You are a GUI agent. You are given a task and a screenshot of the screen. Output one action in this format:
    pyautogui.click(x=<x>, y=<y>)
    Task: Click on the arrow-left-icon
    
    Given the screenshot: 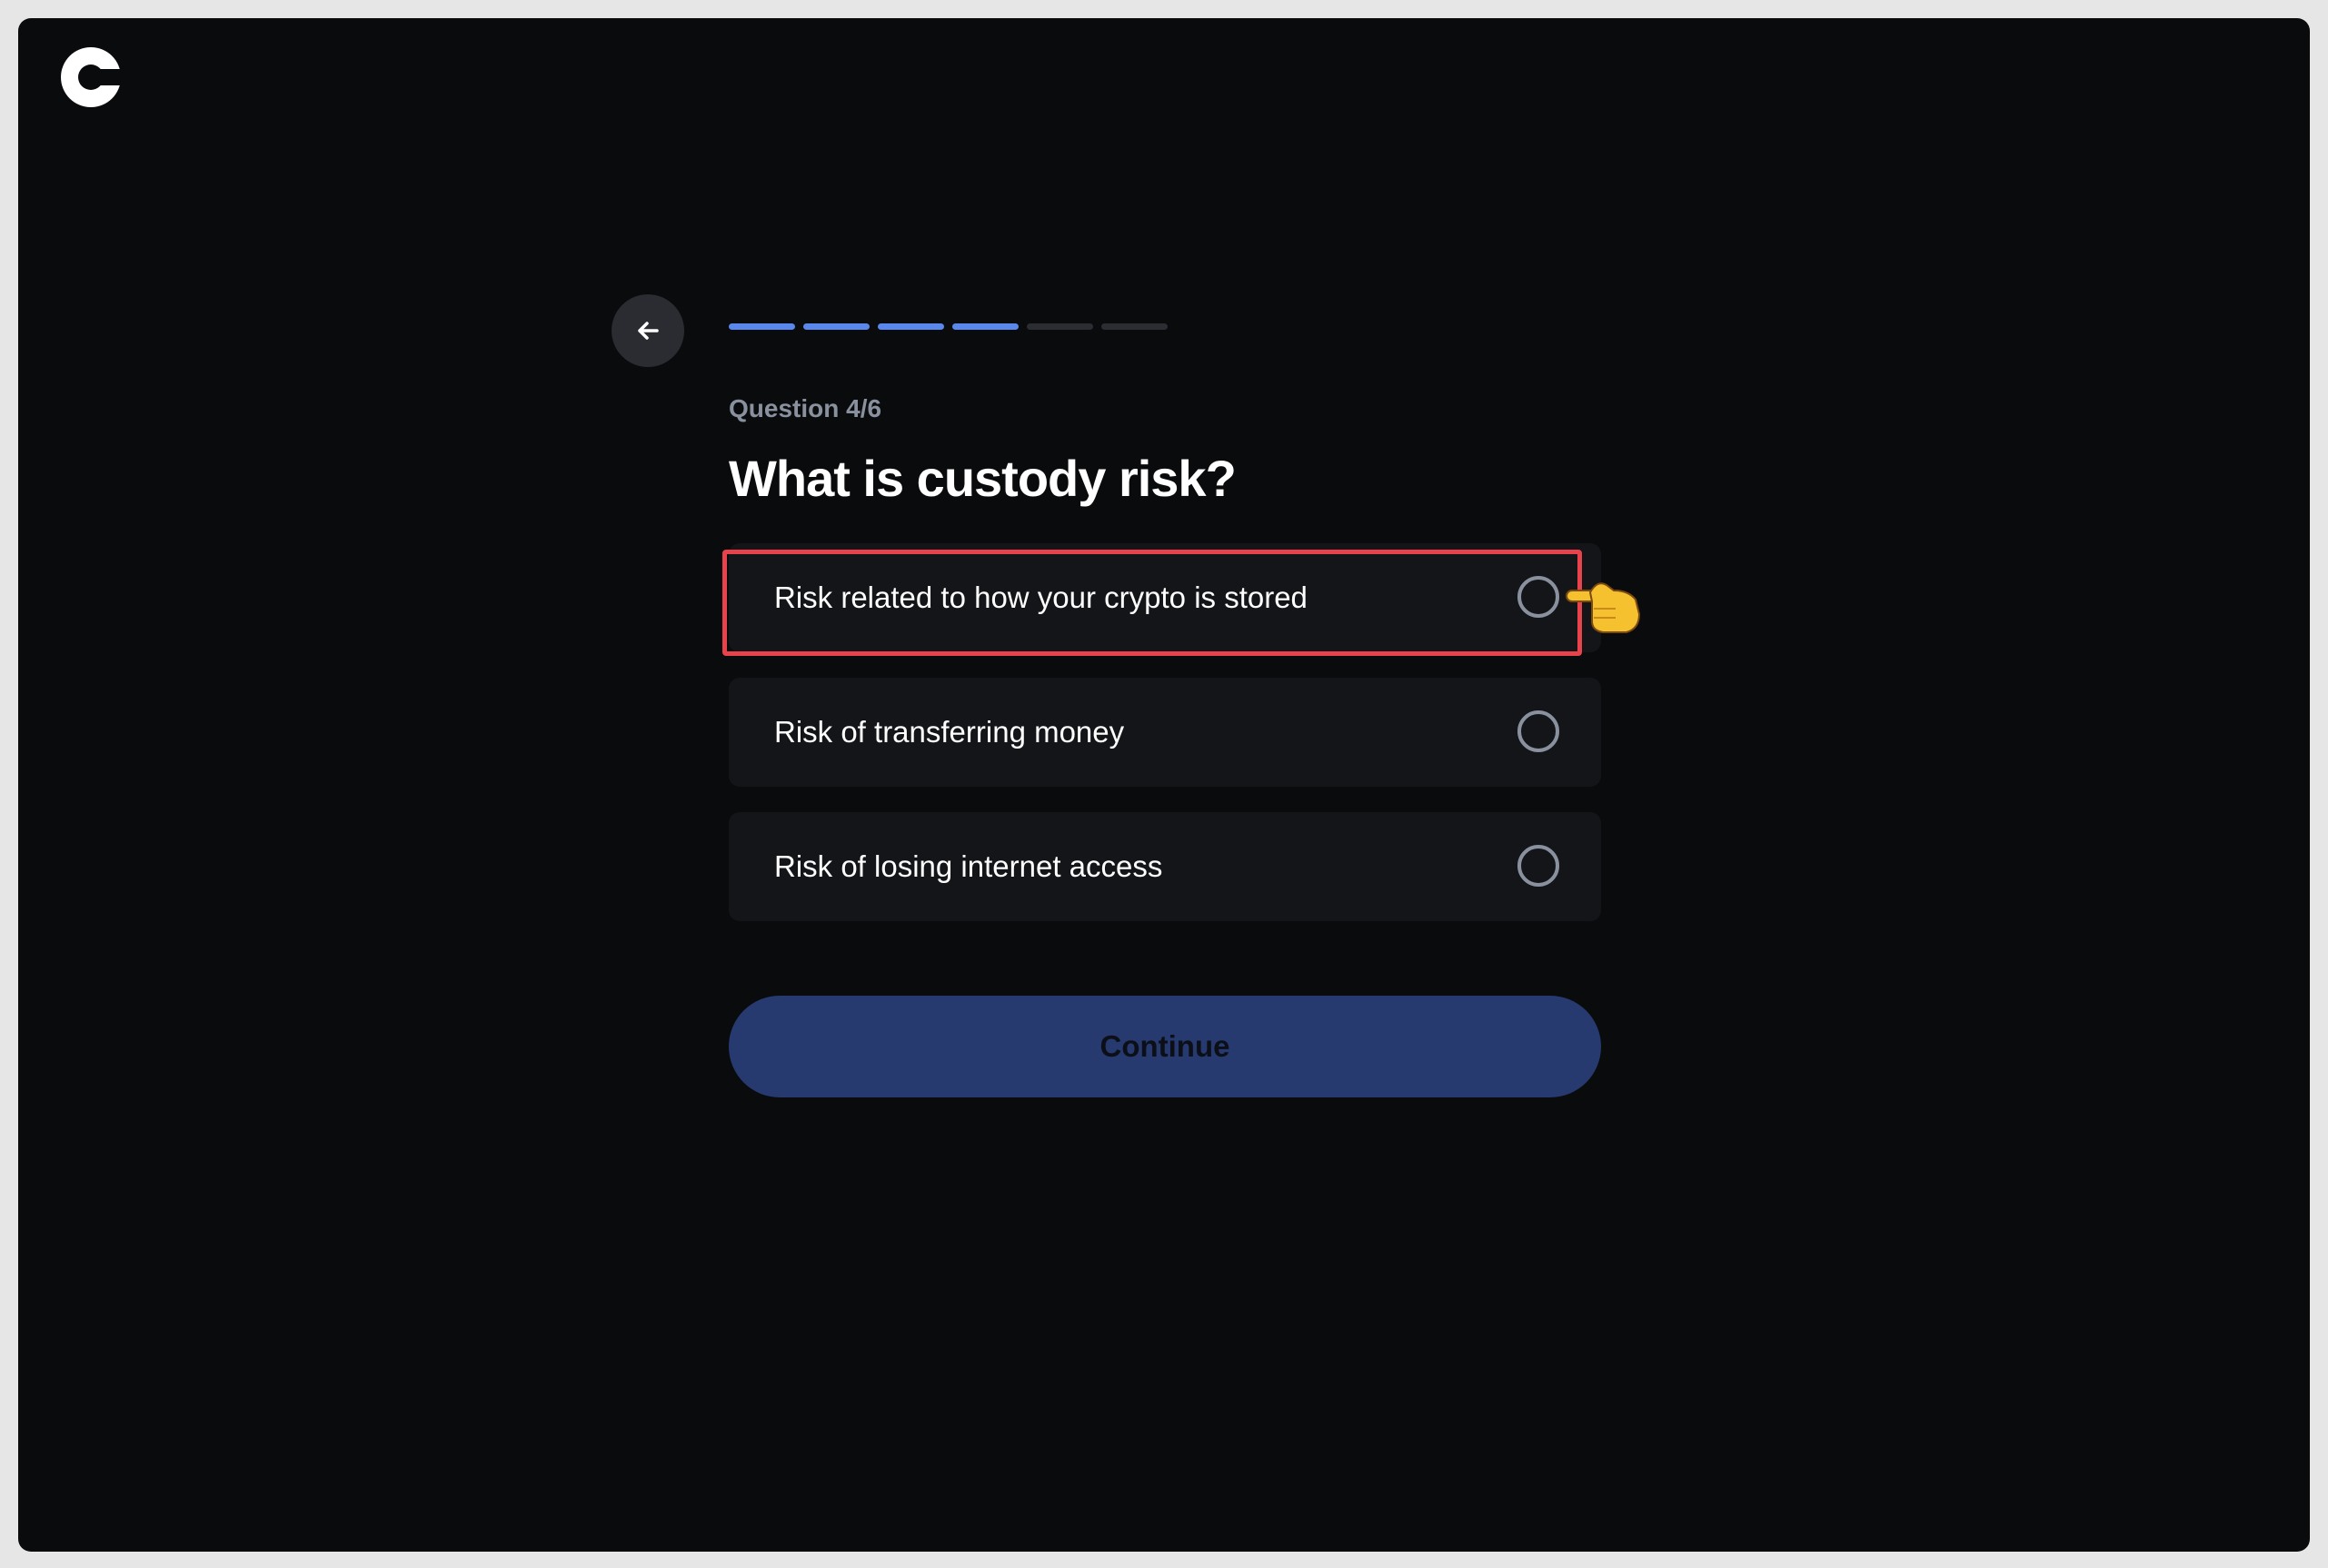 What is the action you would take?
    pyautogui.click(x=649, y=331)
    